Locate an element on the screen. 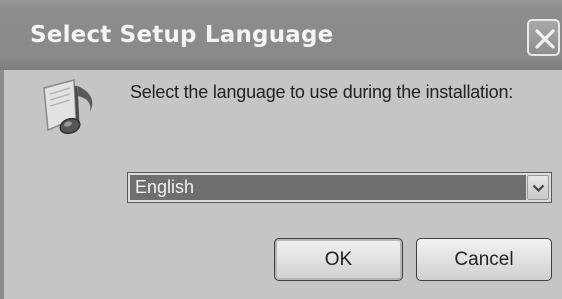 Image resolution: width=562 pixels, height=299 pixels. ok-button: OK is located at coordinates (338, 259).